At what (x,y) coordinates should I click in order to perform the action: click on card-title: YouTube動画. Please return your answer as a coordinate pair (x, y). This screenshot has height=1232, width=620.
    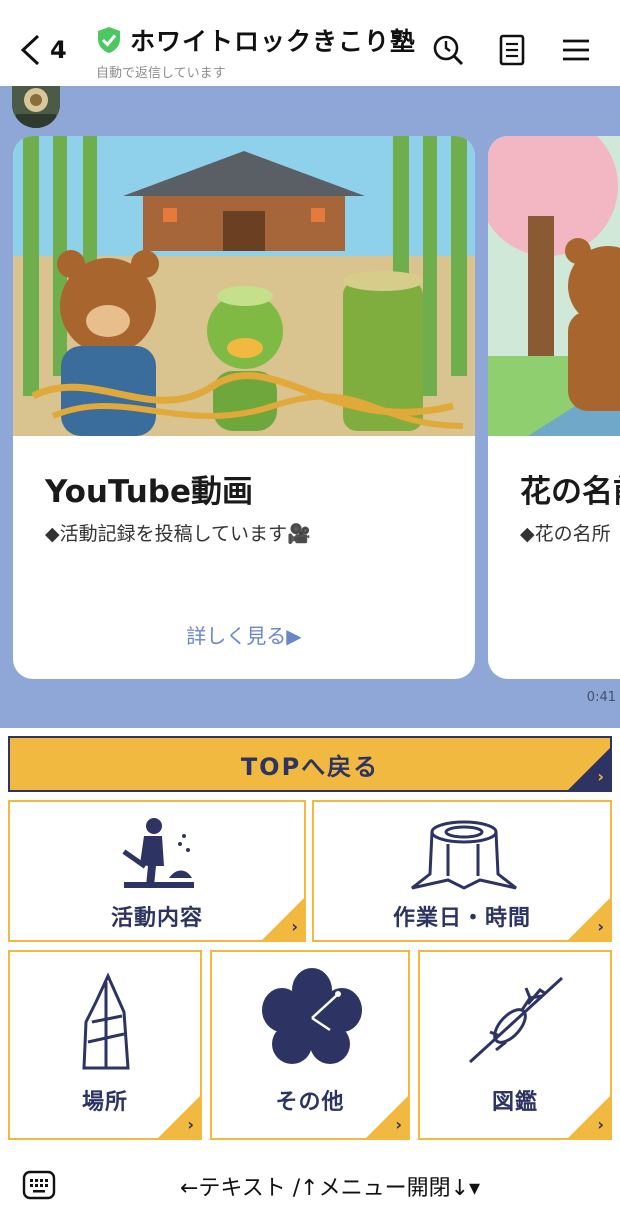
    Looking at the image, I should click on (149, 492).